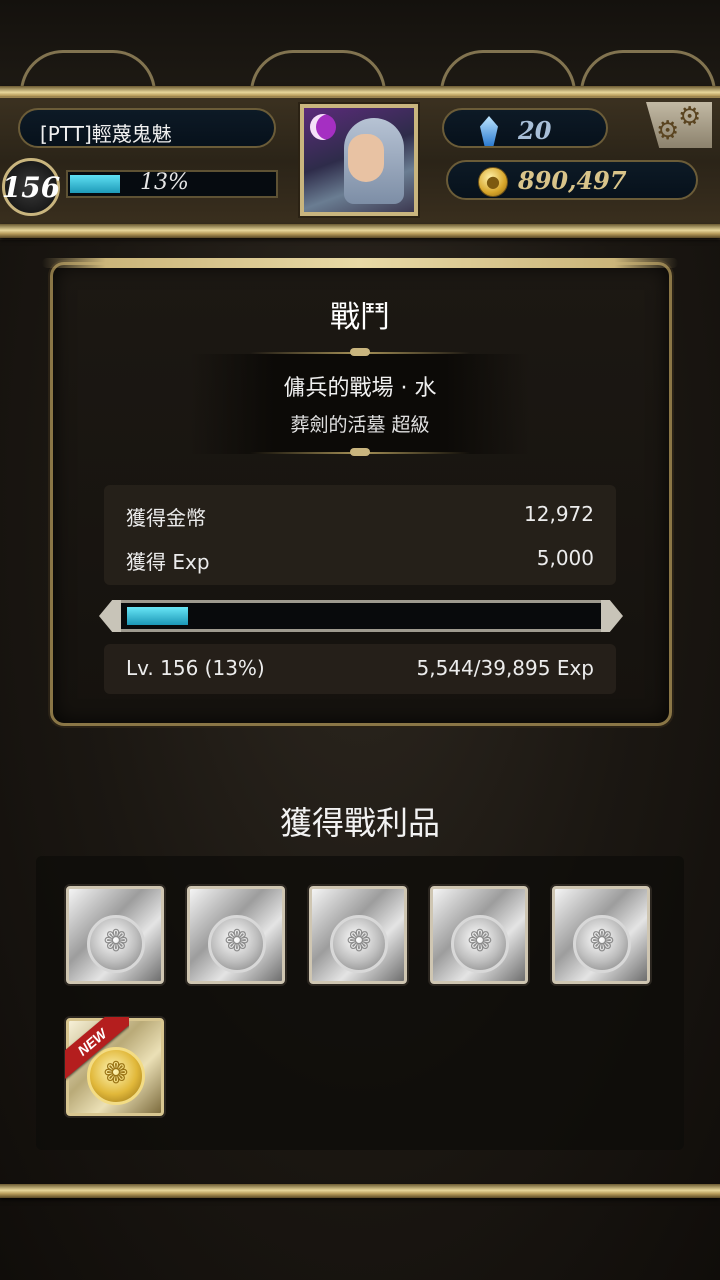 Image resolution: width=720 pixels, height=1280 pixels. What do you see at coordinates (164, 182) in the screenshot?
I see `player-exp-percent: 13%` at bounding box center [164, 182].